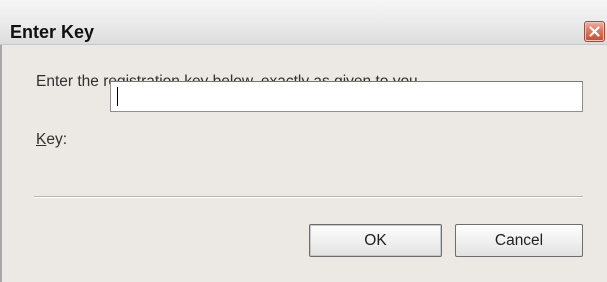  I want to click on close-icon, so click(594, 31).